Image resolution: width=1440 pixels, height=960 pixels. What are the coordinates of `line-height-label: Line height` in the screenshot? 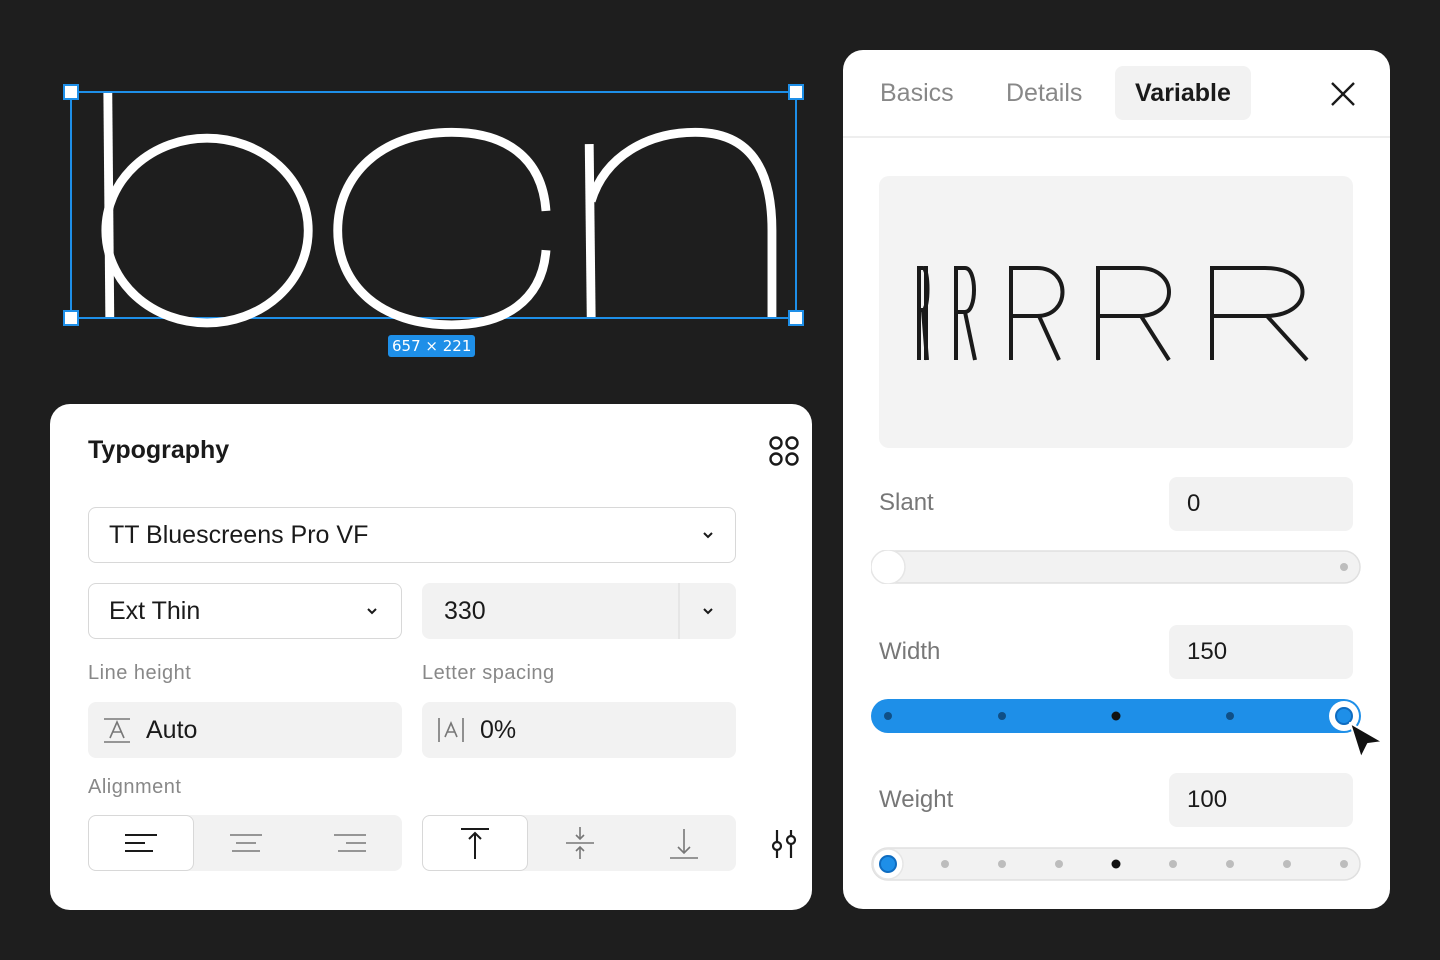 It's located at (140, 673).